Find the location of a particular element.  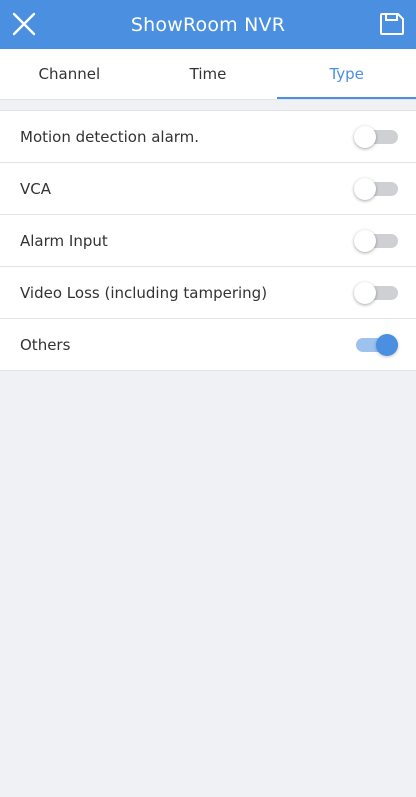

save-icon is located at coordinates (392, 24).